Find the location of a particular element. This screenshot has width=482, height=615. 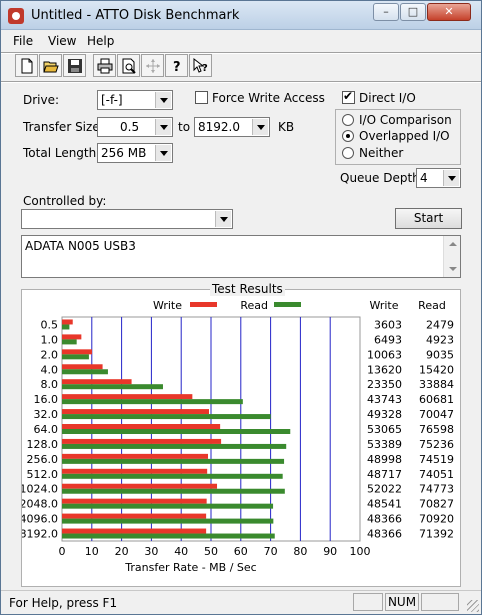

y-tick-label: 0.5 is located at coordinates (50, 324).